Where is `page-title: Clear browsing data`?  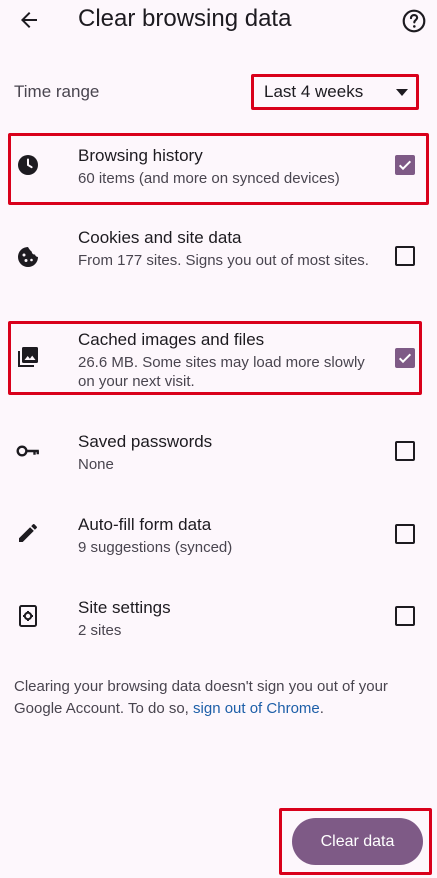
page-title: Clear browsing data is located at coordinates (185, 18).